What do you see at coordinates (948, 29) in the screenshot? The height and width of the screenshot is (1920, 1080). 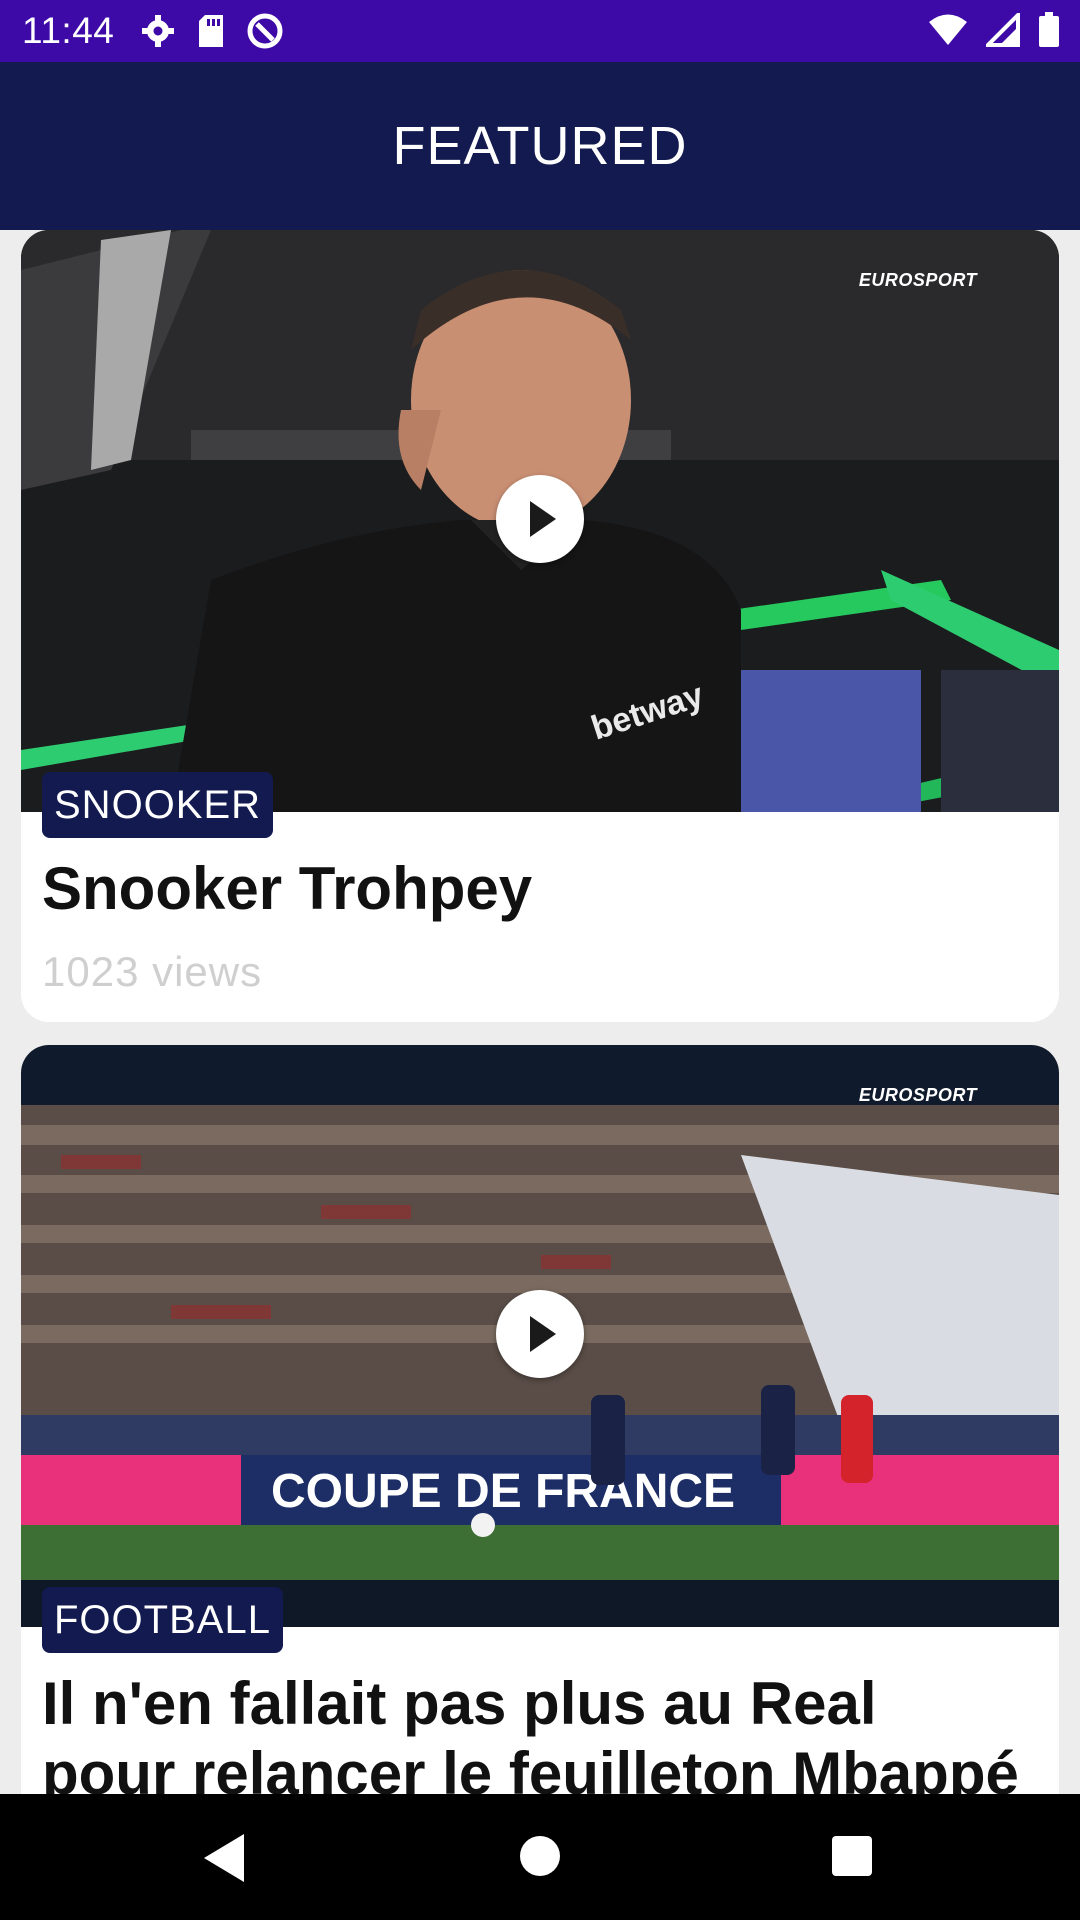 I see `wifi-icon` at bounding box center [948, 29].